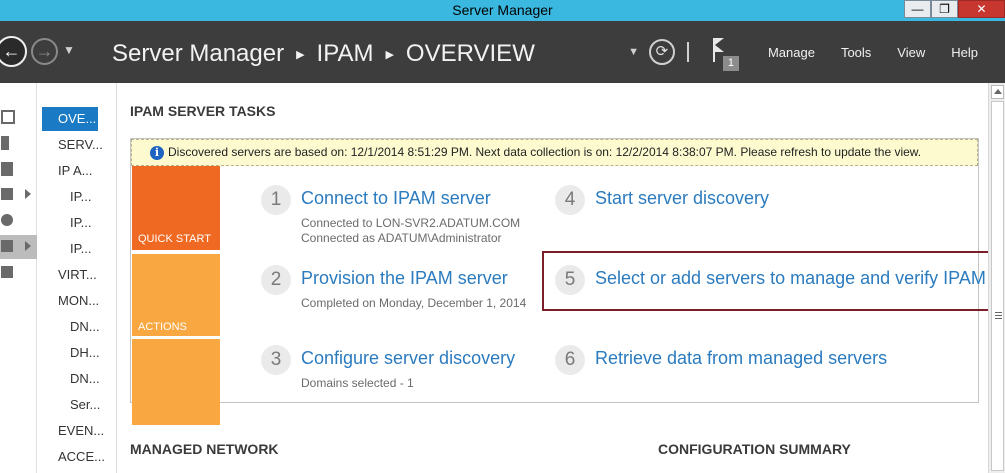 This screenshot has height=473, width=1005. I want to click on nav-dashboard, so click(18, 117).